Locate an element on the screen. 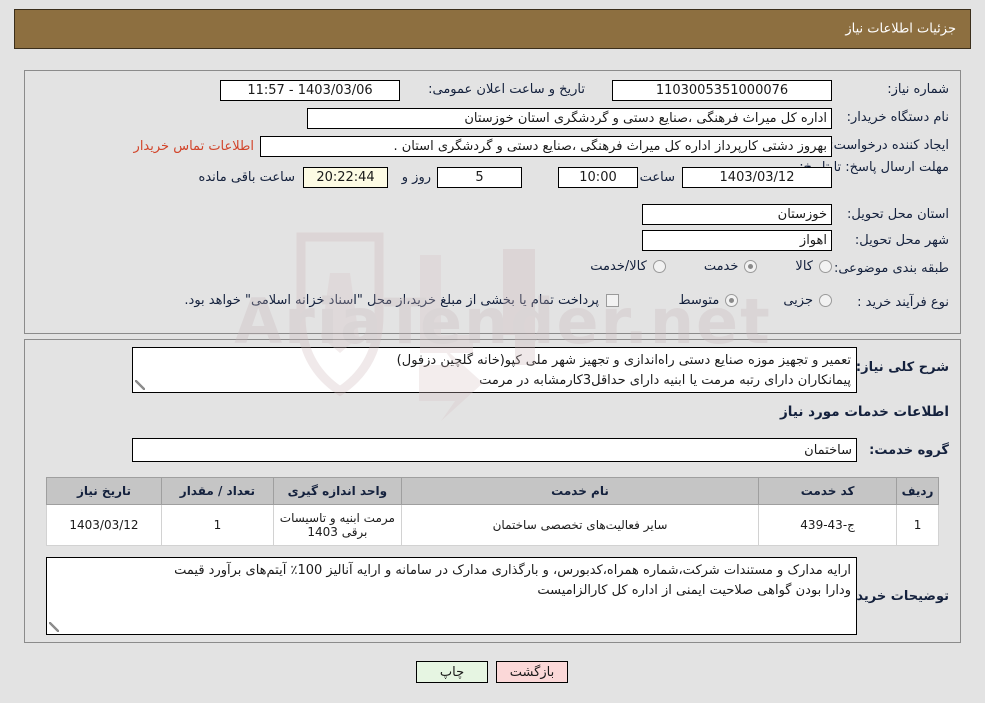  process-type-label: نوع فرآیند خرید : is located at coordinates (903, 302).